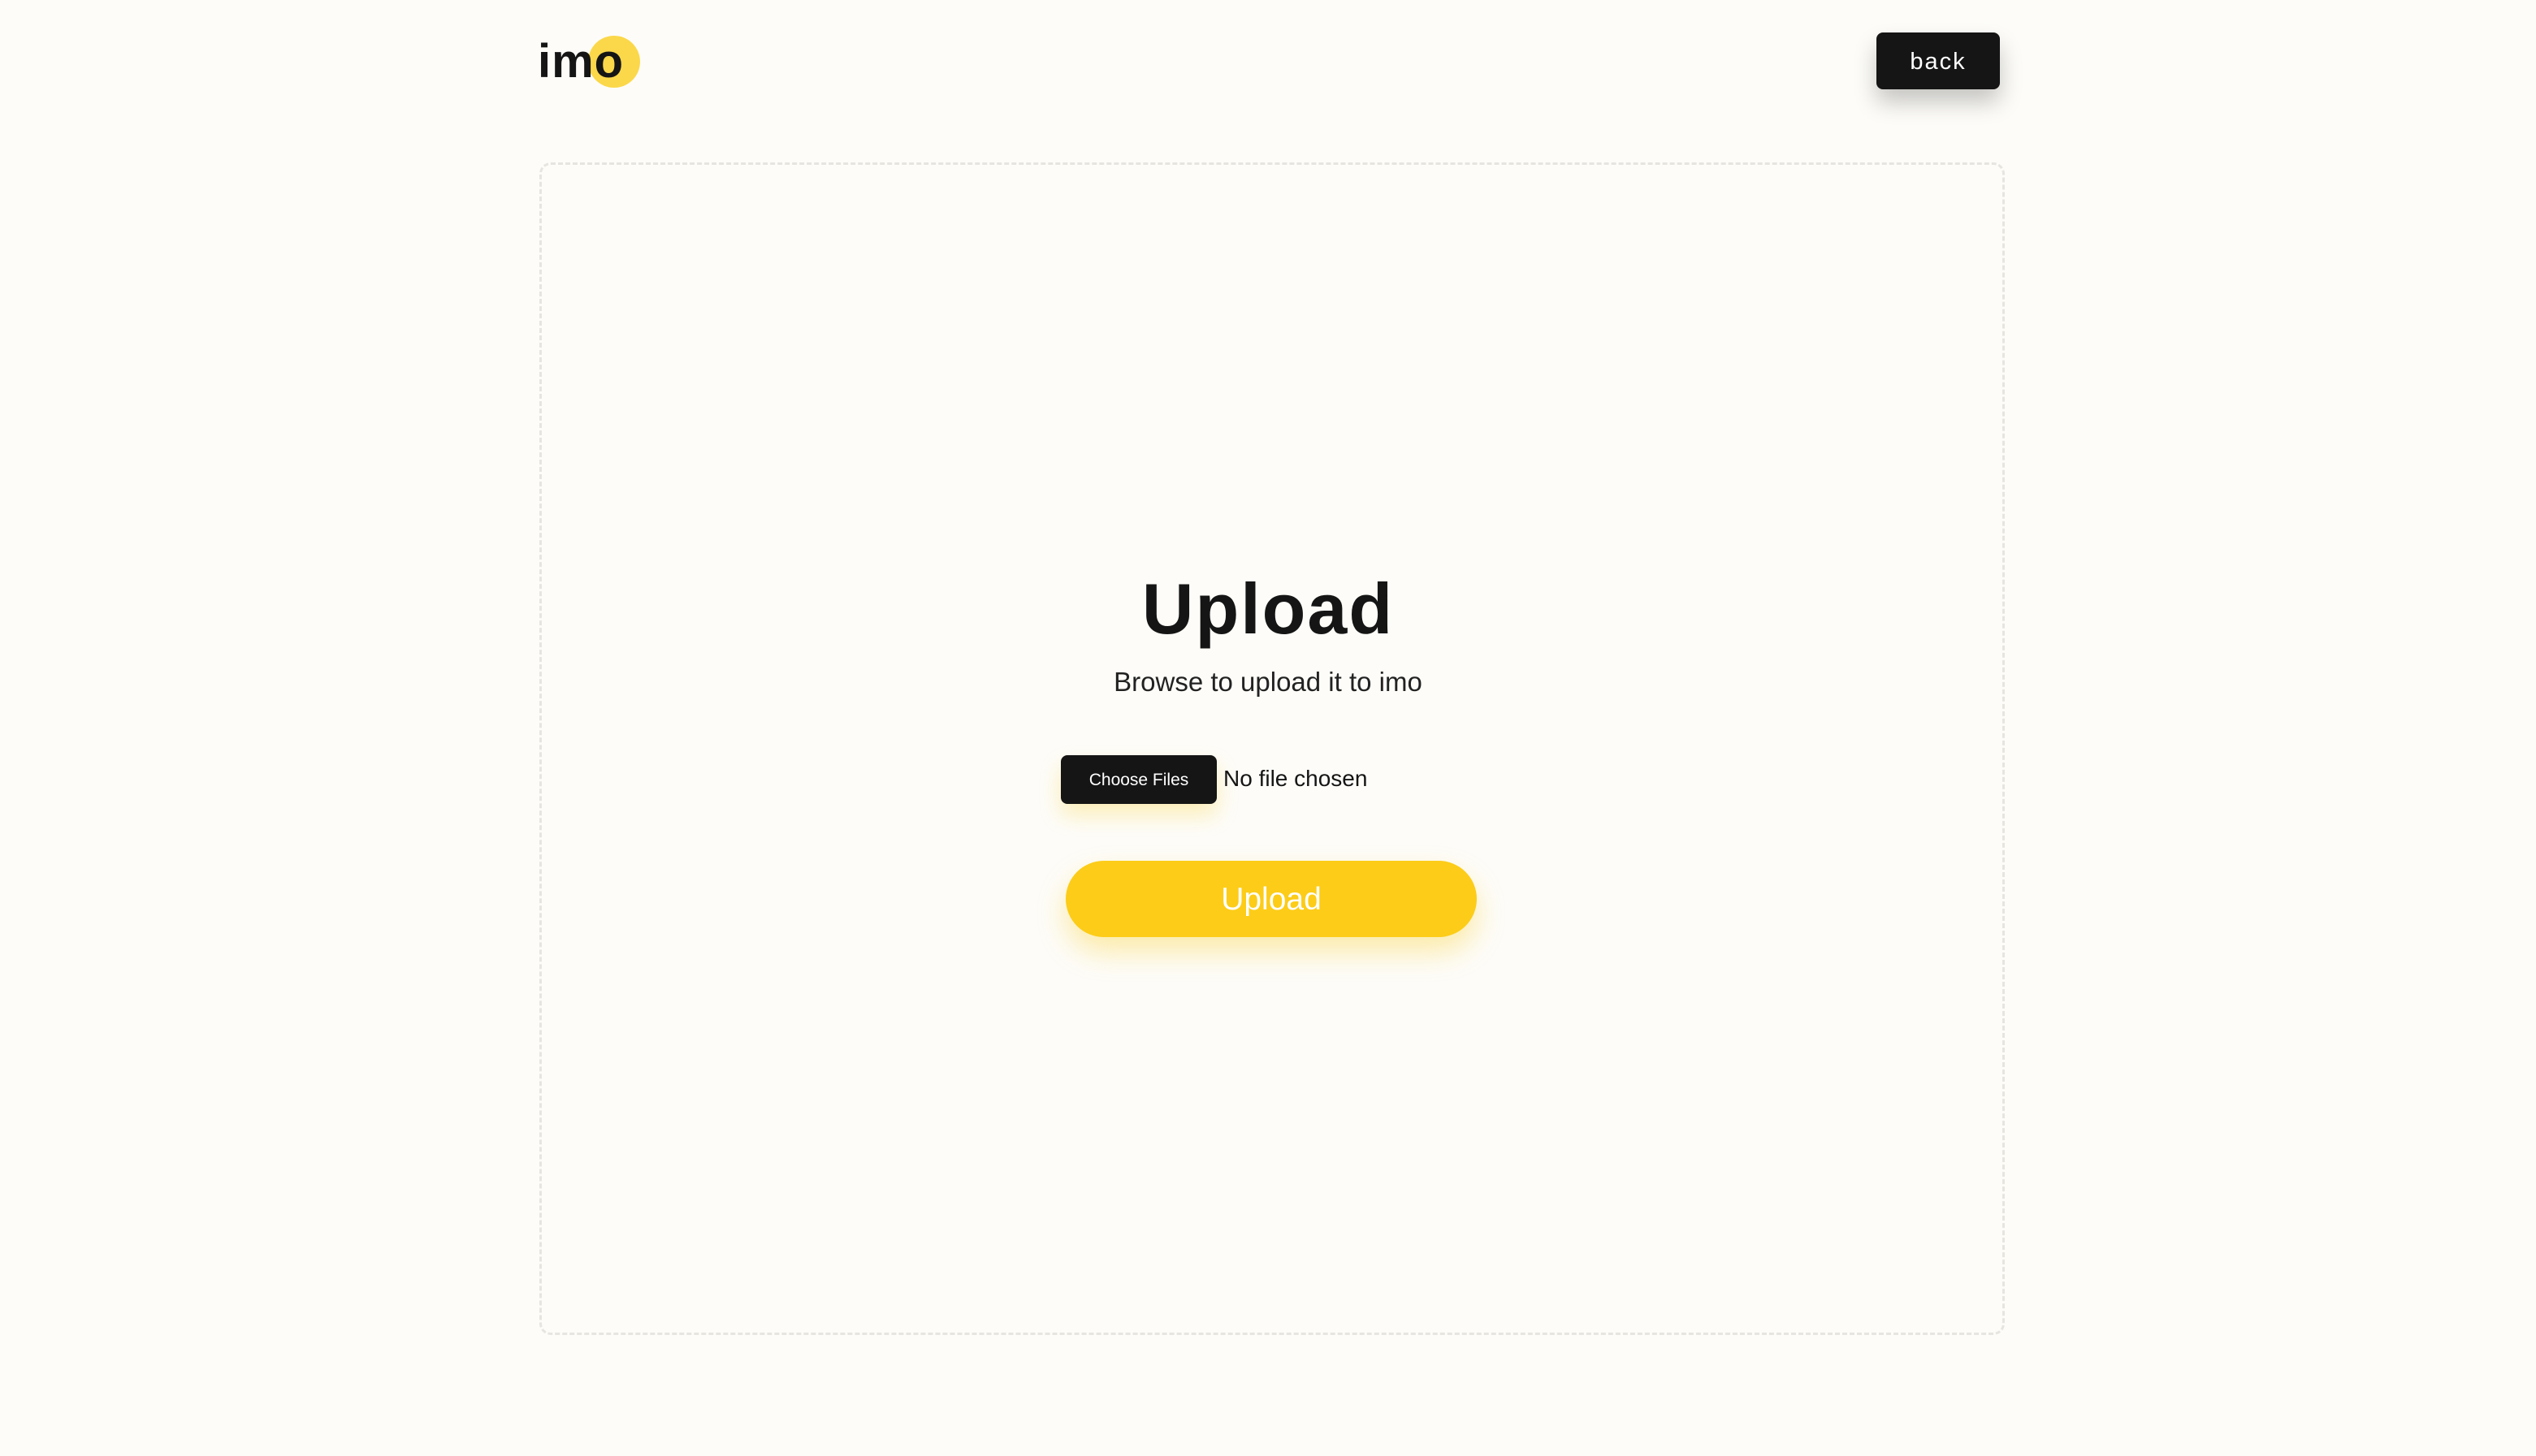 This screenshot has width=2536, height=1456. Describe the element at coordinates (1938, 60) in the screenshot. I see `back-button: back` at that location.